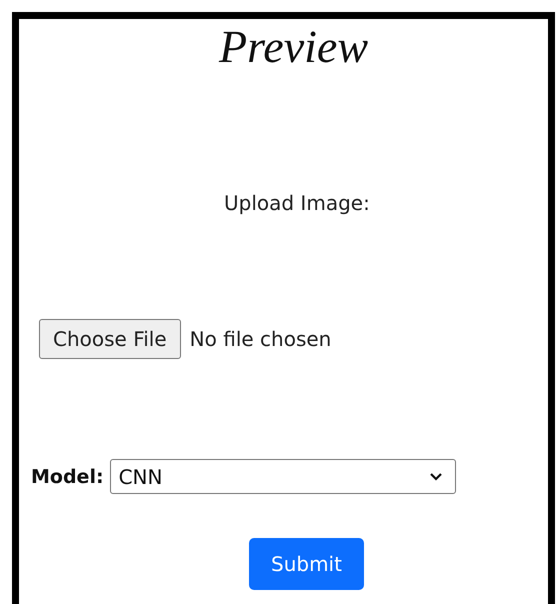 The image size is (559, 604). What do you see at coordinates (110, 339) in the screenshot?
I see `choose-file-button: Choose File` at bounding box center [110, 339].